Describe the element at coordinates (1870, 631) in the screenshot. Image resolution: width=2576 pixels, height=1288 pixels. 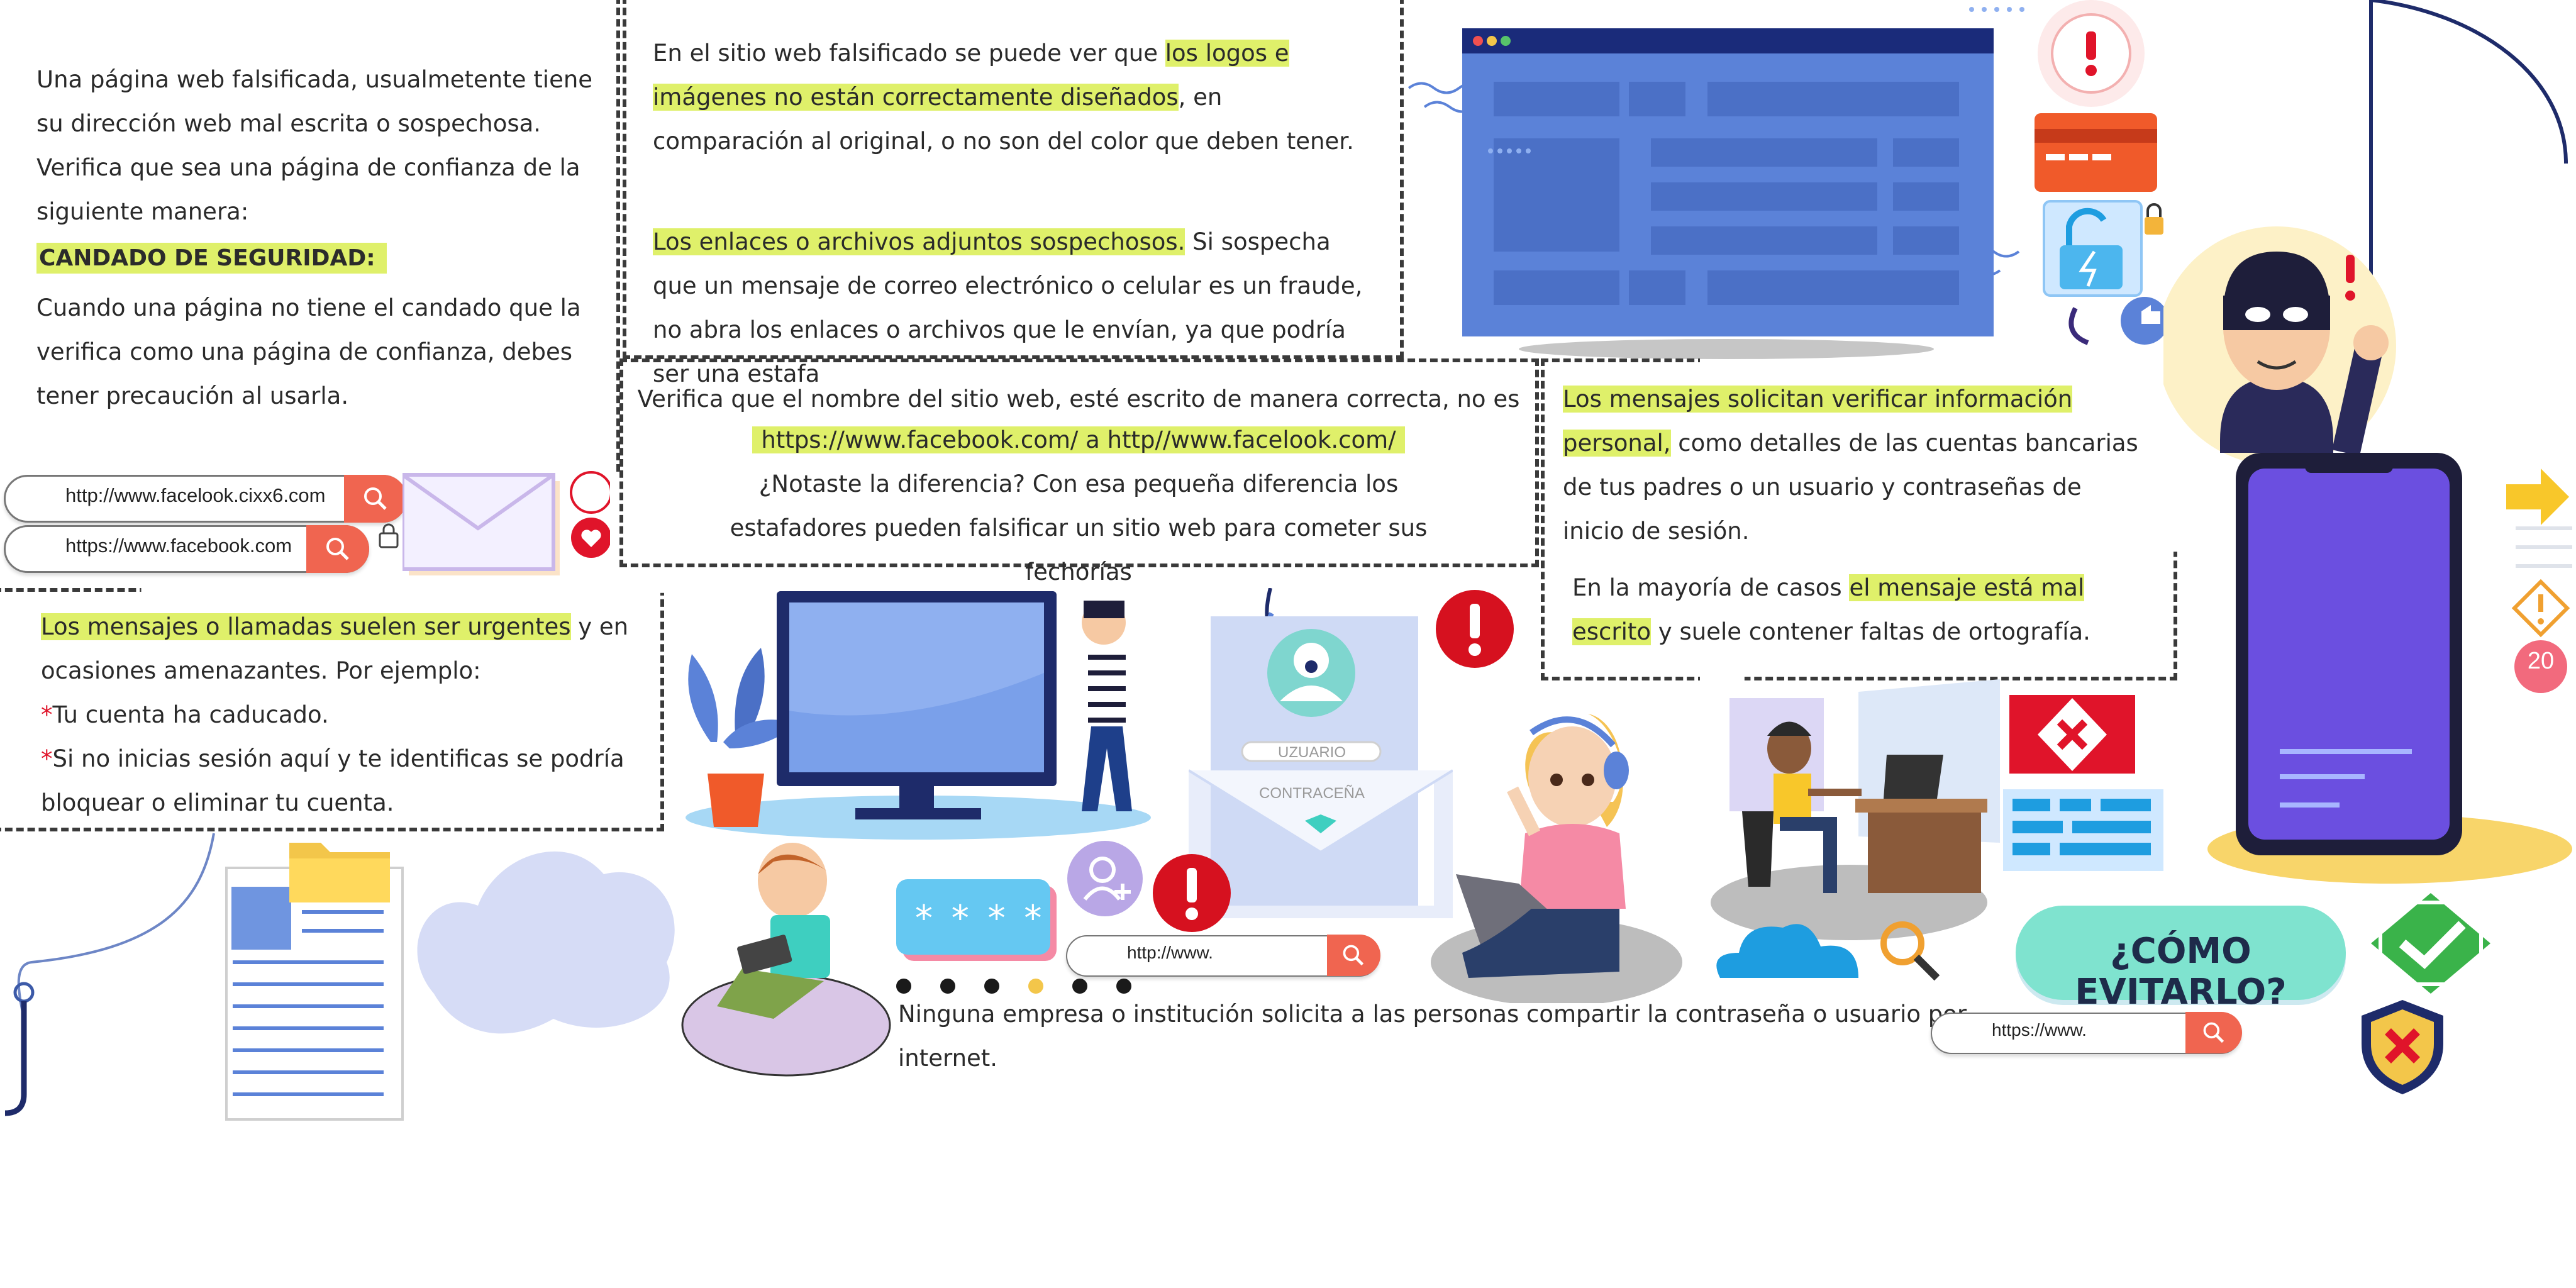
I see `block6-suffix: y suele contener faltas de ortografía.` at that location.